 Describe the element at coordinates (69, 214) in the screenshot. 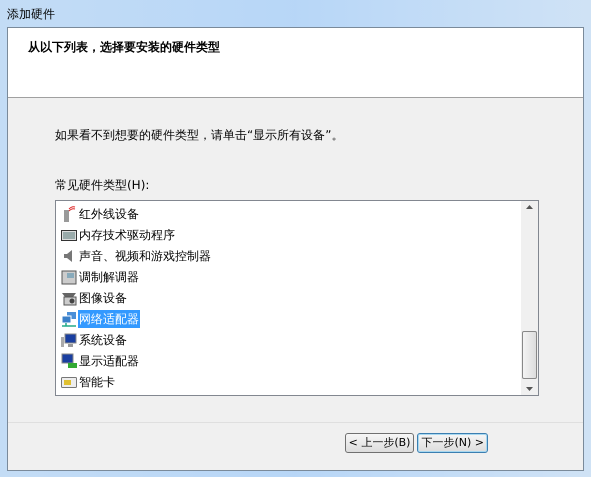

I see `infrared-device-icon` at that location.